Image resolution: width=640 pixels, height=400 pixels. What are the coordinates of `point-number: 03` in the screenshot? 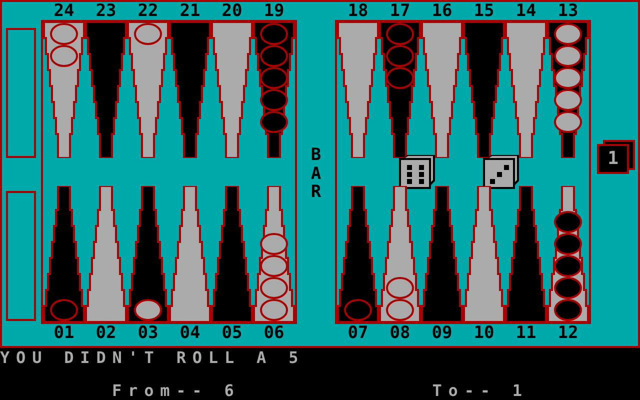 It's located at (148, 333).